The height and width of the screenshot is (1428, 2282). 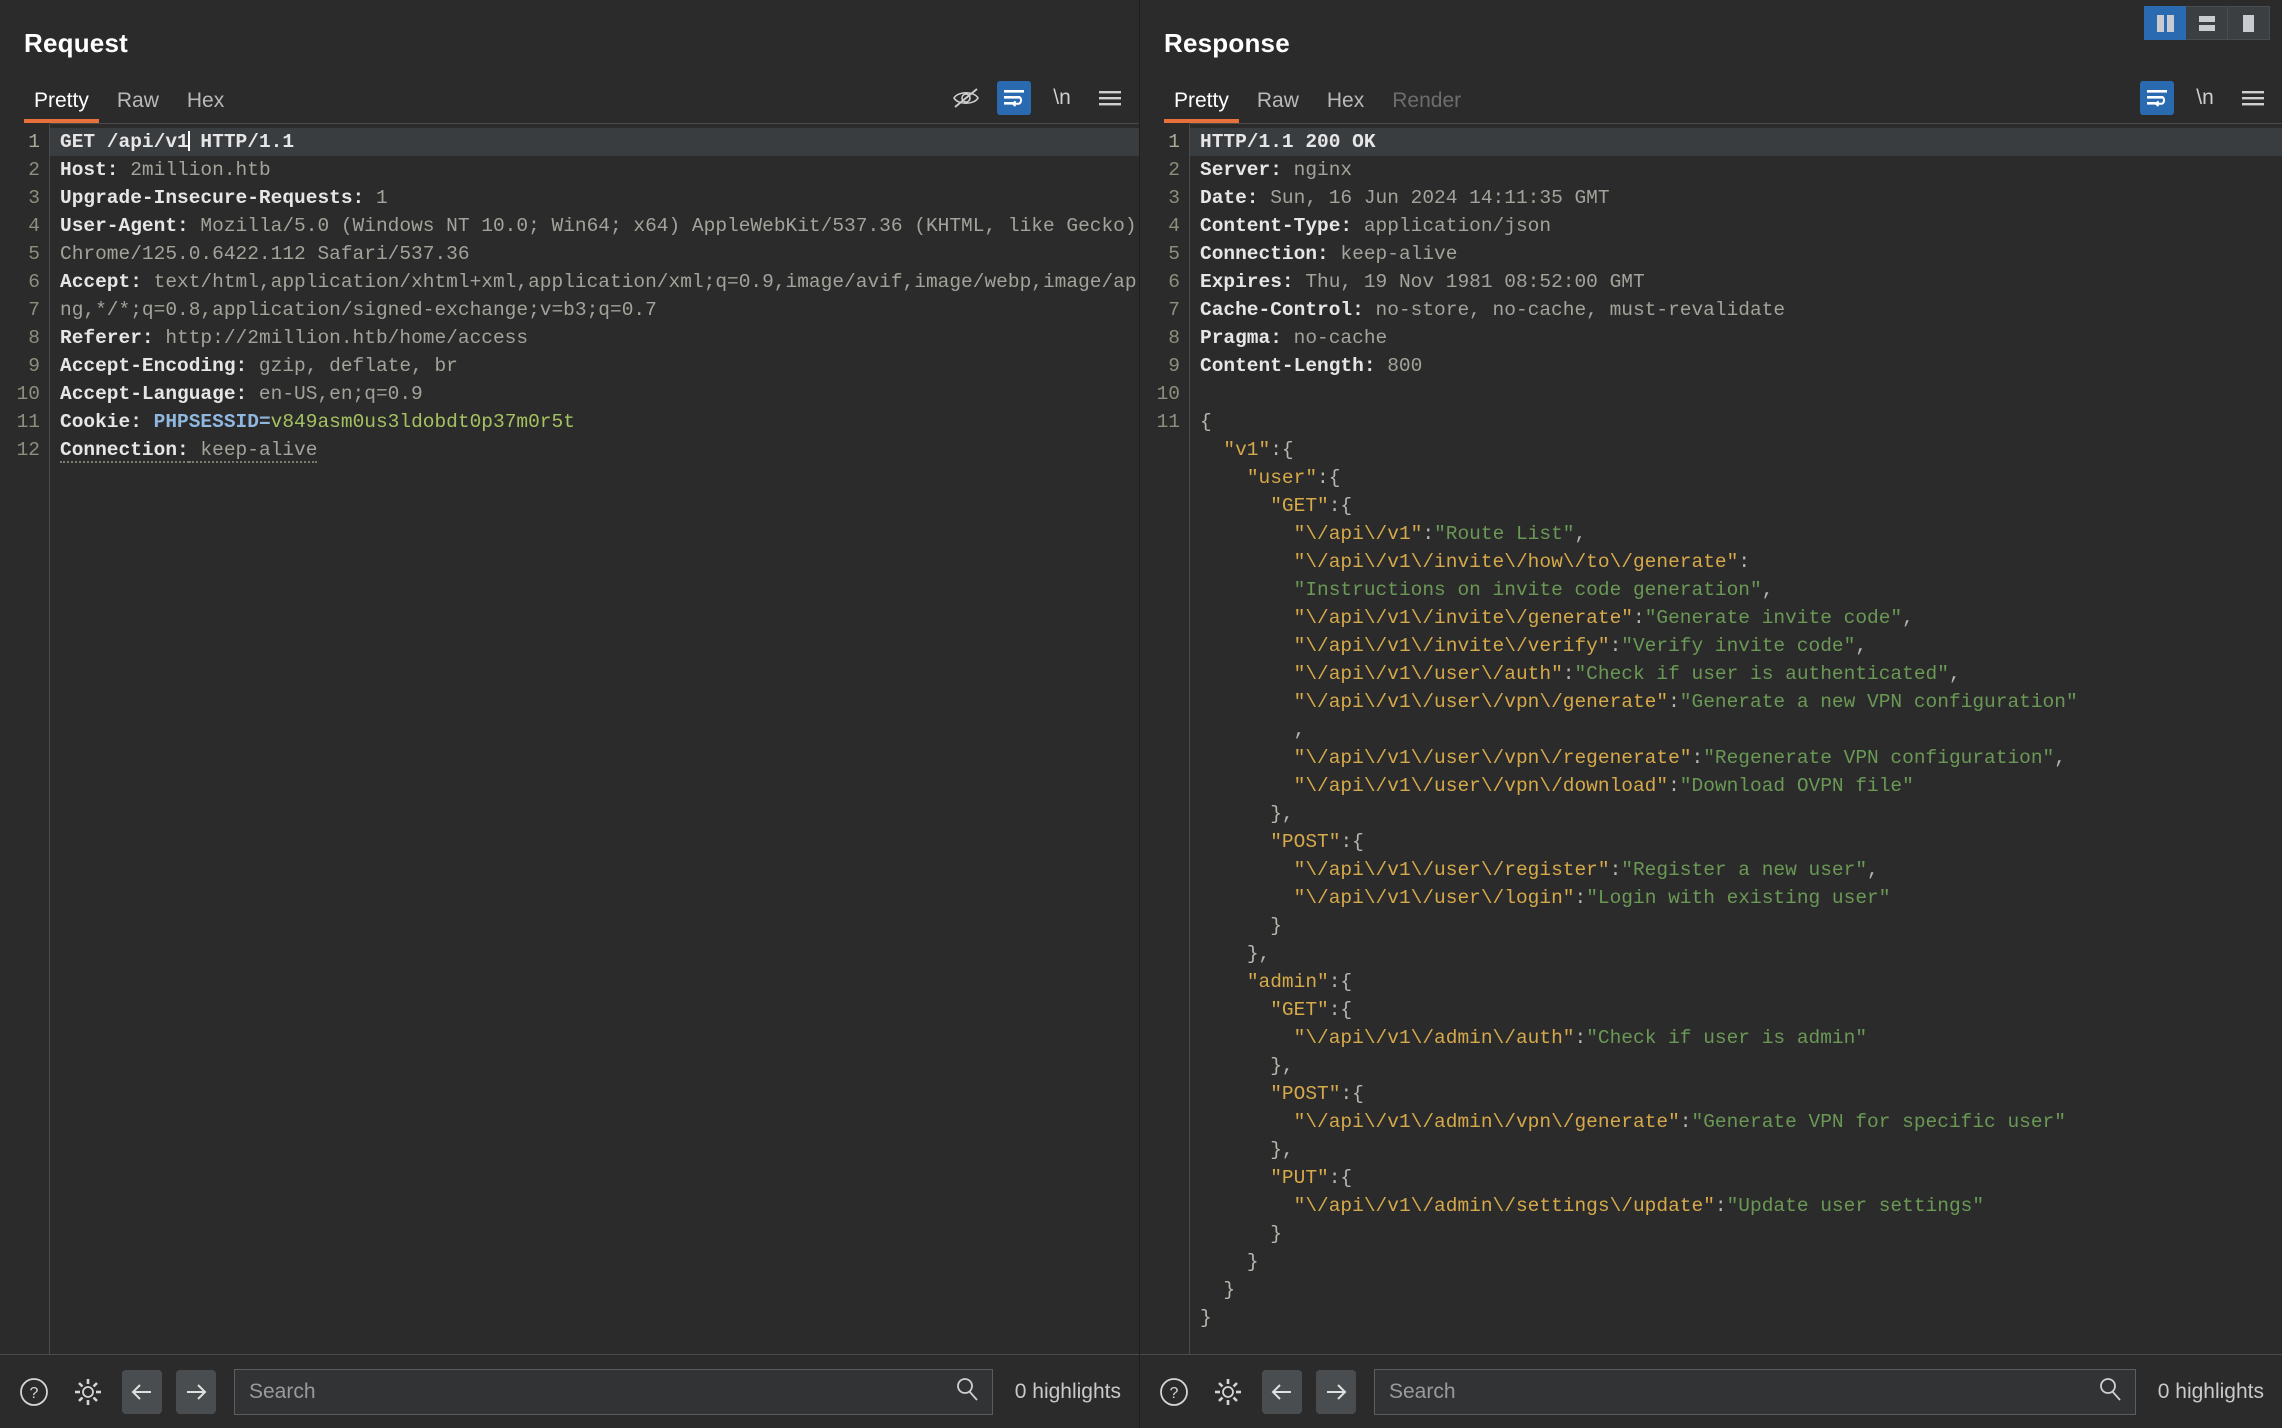 What do you see at coordinates (1174, 338) in the screenshot?
I see `line-number: 8` at bounding box center [1174, 338].